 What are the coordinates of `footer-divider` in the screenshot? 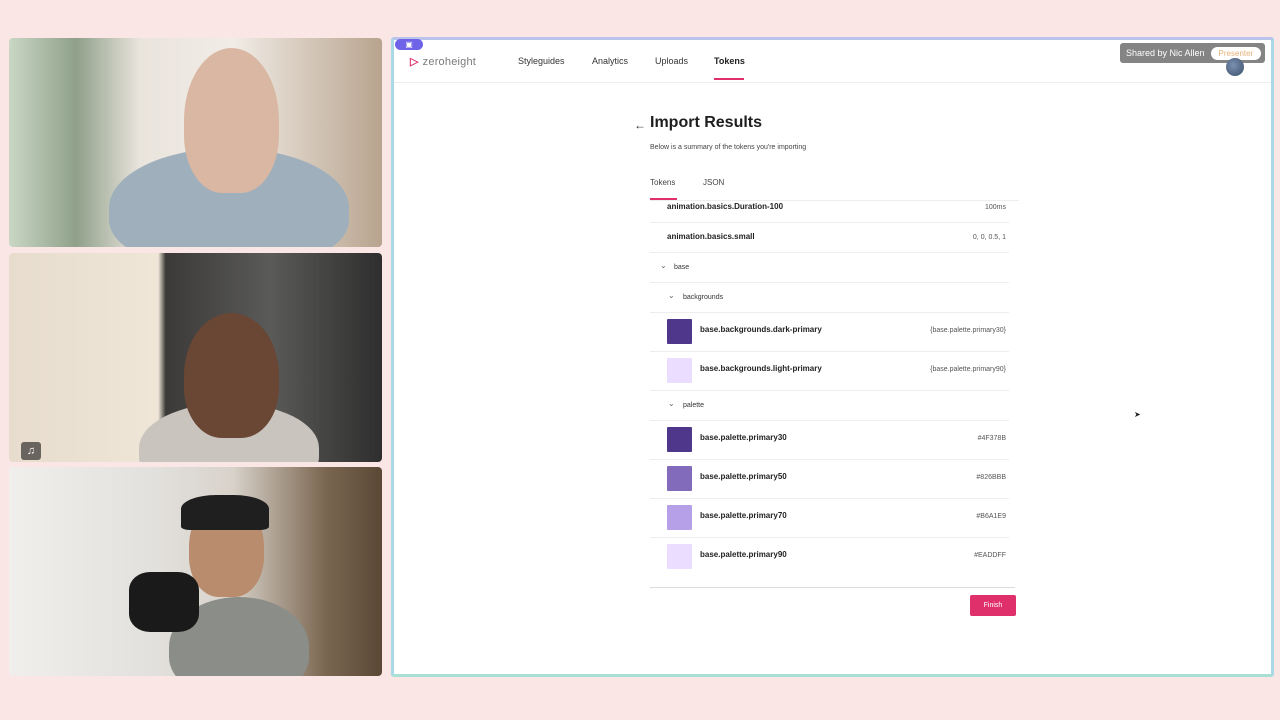 It's located at (832, 587).